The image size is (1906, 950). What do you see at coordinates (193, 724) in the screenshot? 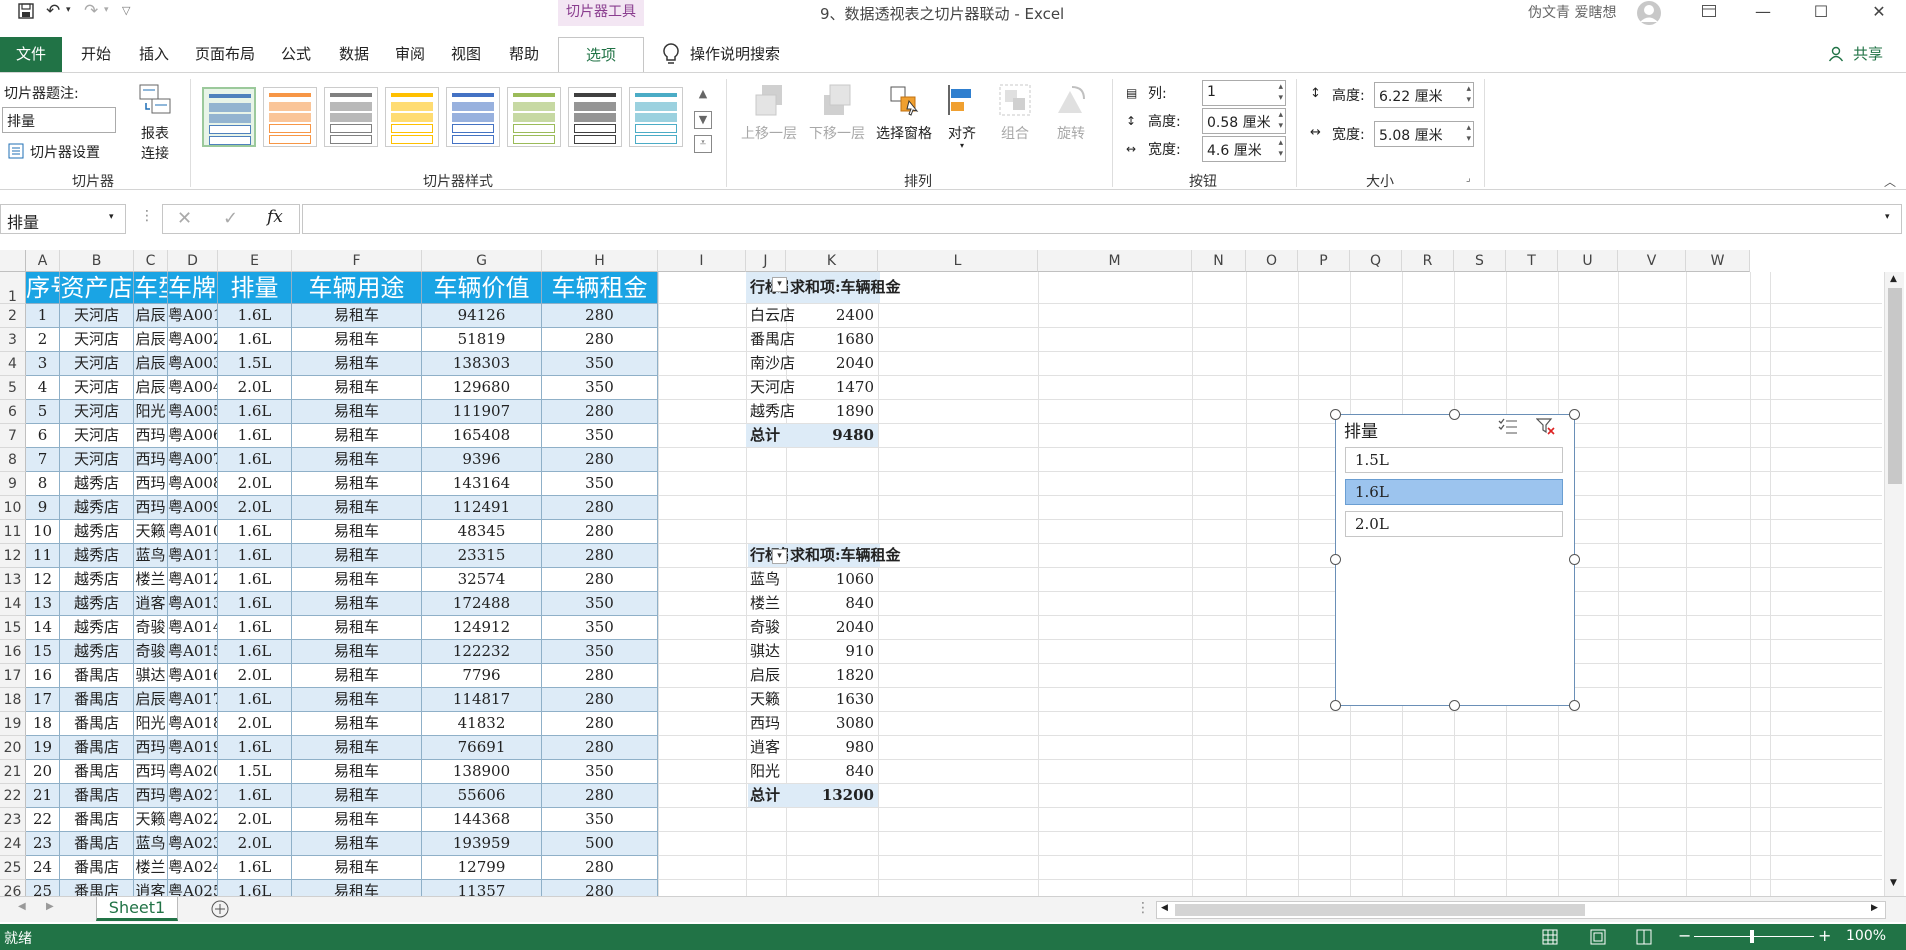
I see `table-cell: 粤A018` at bounding box center [193, 724].